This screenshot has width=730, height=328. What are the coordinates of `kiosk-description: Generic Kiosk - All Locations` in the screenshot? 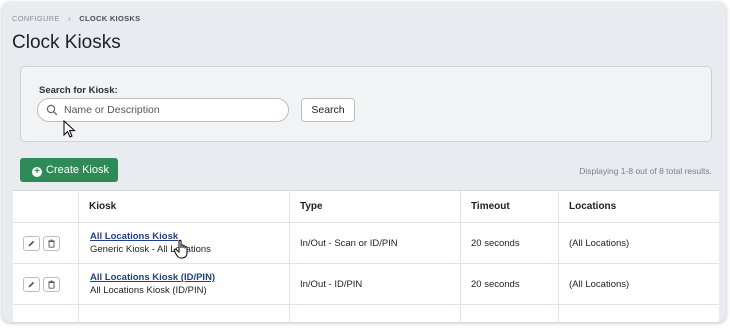 It's located at (150, 249).